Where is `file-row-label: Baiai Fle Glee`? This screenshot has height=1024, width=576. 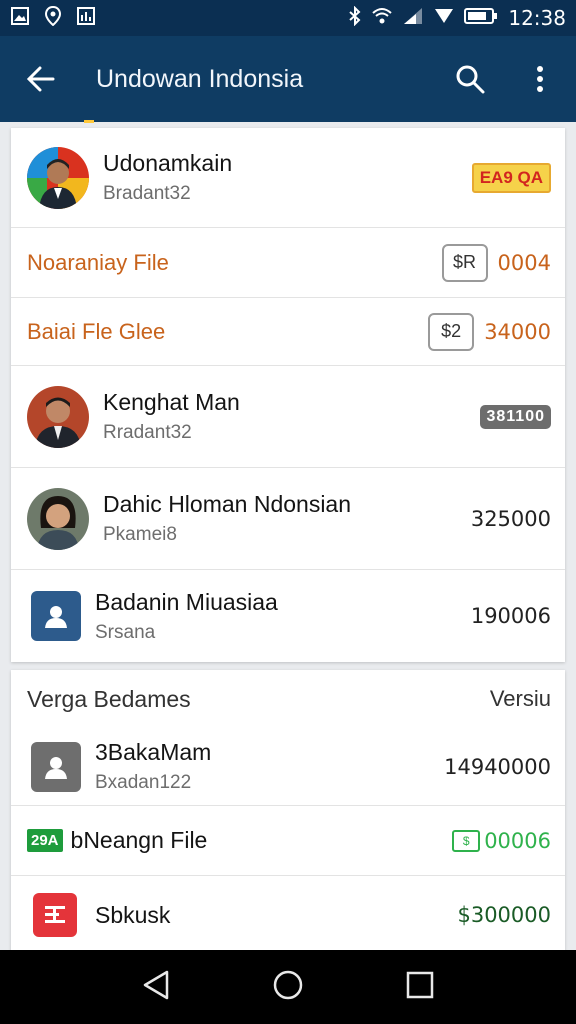 file-row-label: Baiai Fle Glee is located at coordinates (96, 331).